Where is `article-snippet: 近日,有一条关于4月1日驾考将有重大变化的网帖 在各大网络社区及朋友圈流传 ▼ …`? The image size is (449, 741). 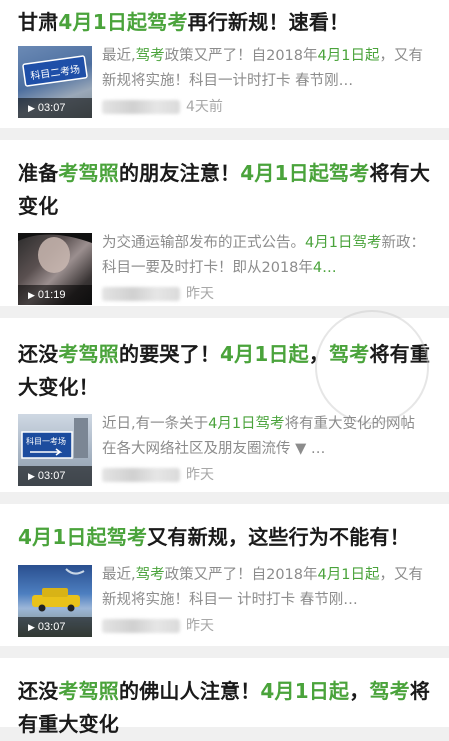
article-snippet: 近日,有一条关于4月1日驾考将有重大变化的网帖 在各大网络社区及朋友圈流传 ▼ … is located at coordinates (266, 437).